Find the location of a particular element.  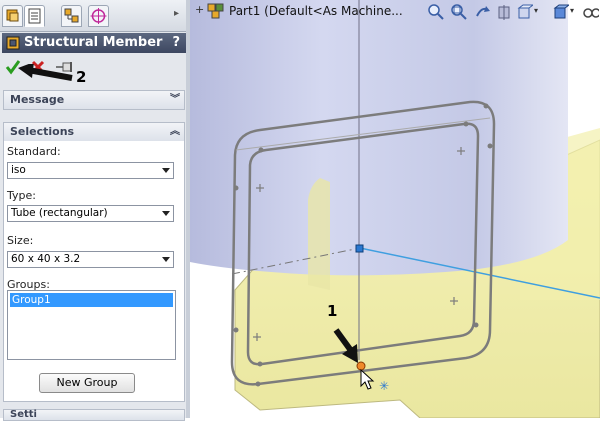

pierce-point is located at coordinates (361, 366).